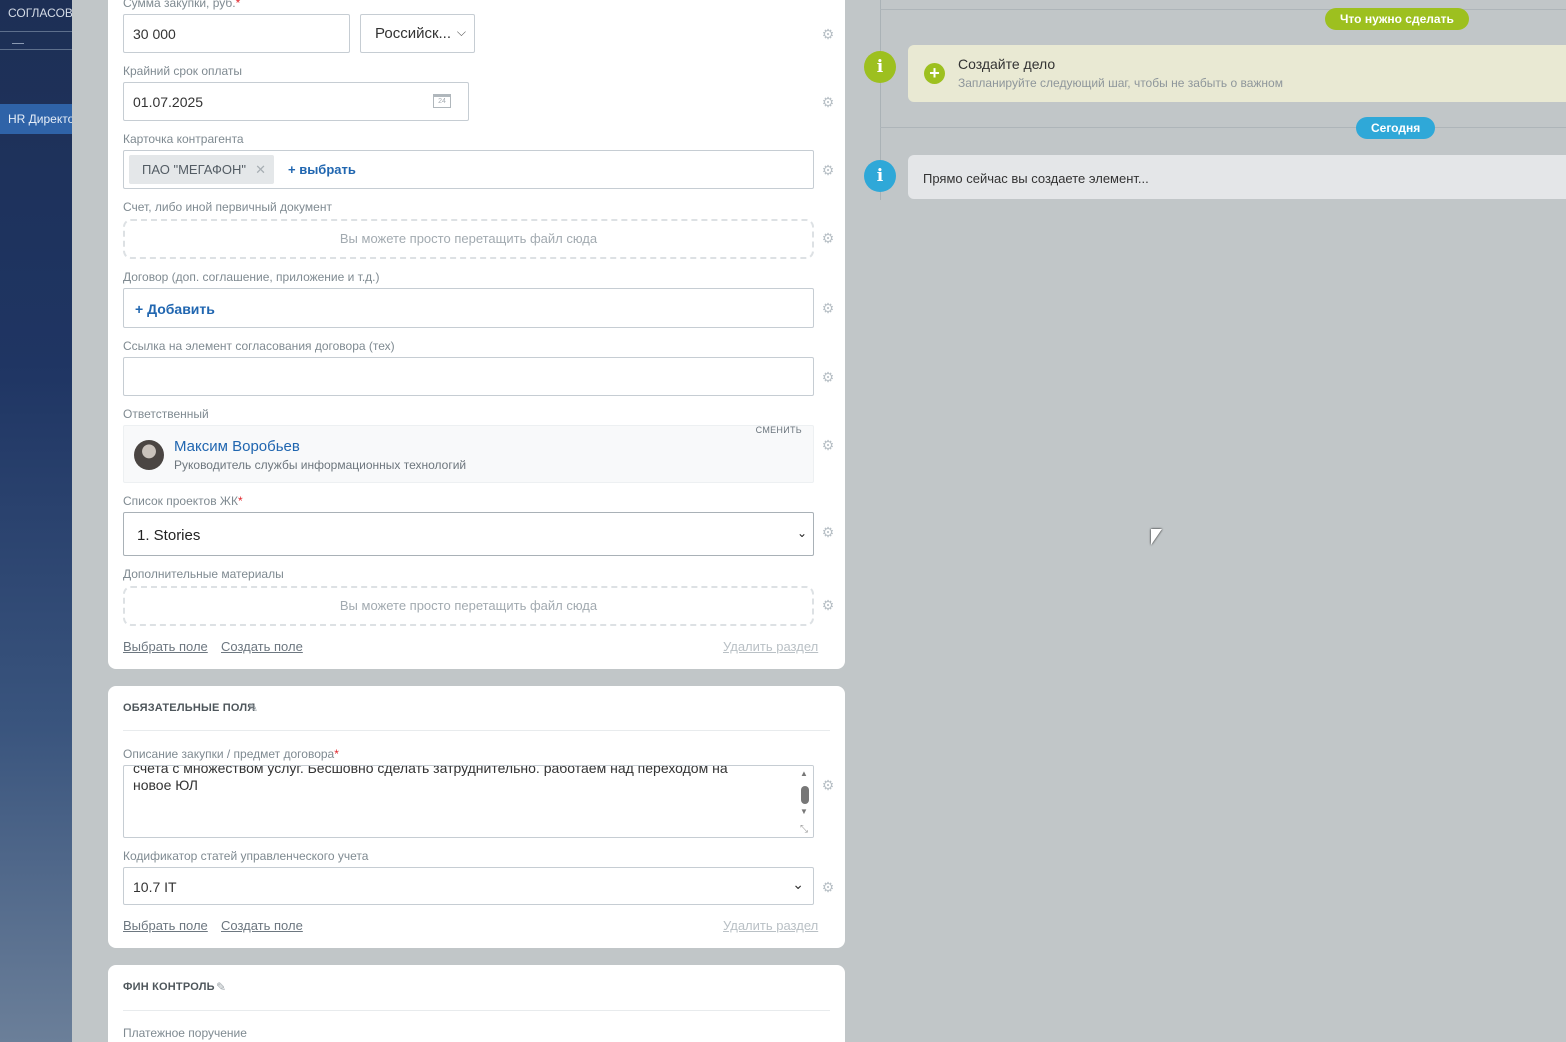  What do you see at coordinates (203, 574) in the screenshot?
I see `extra-materials-label: Дополнительные материалы` at bounding box center [203, 574].